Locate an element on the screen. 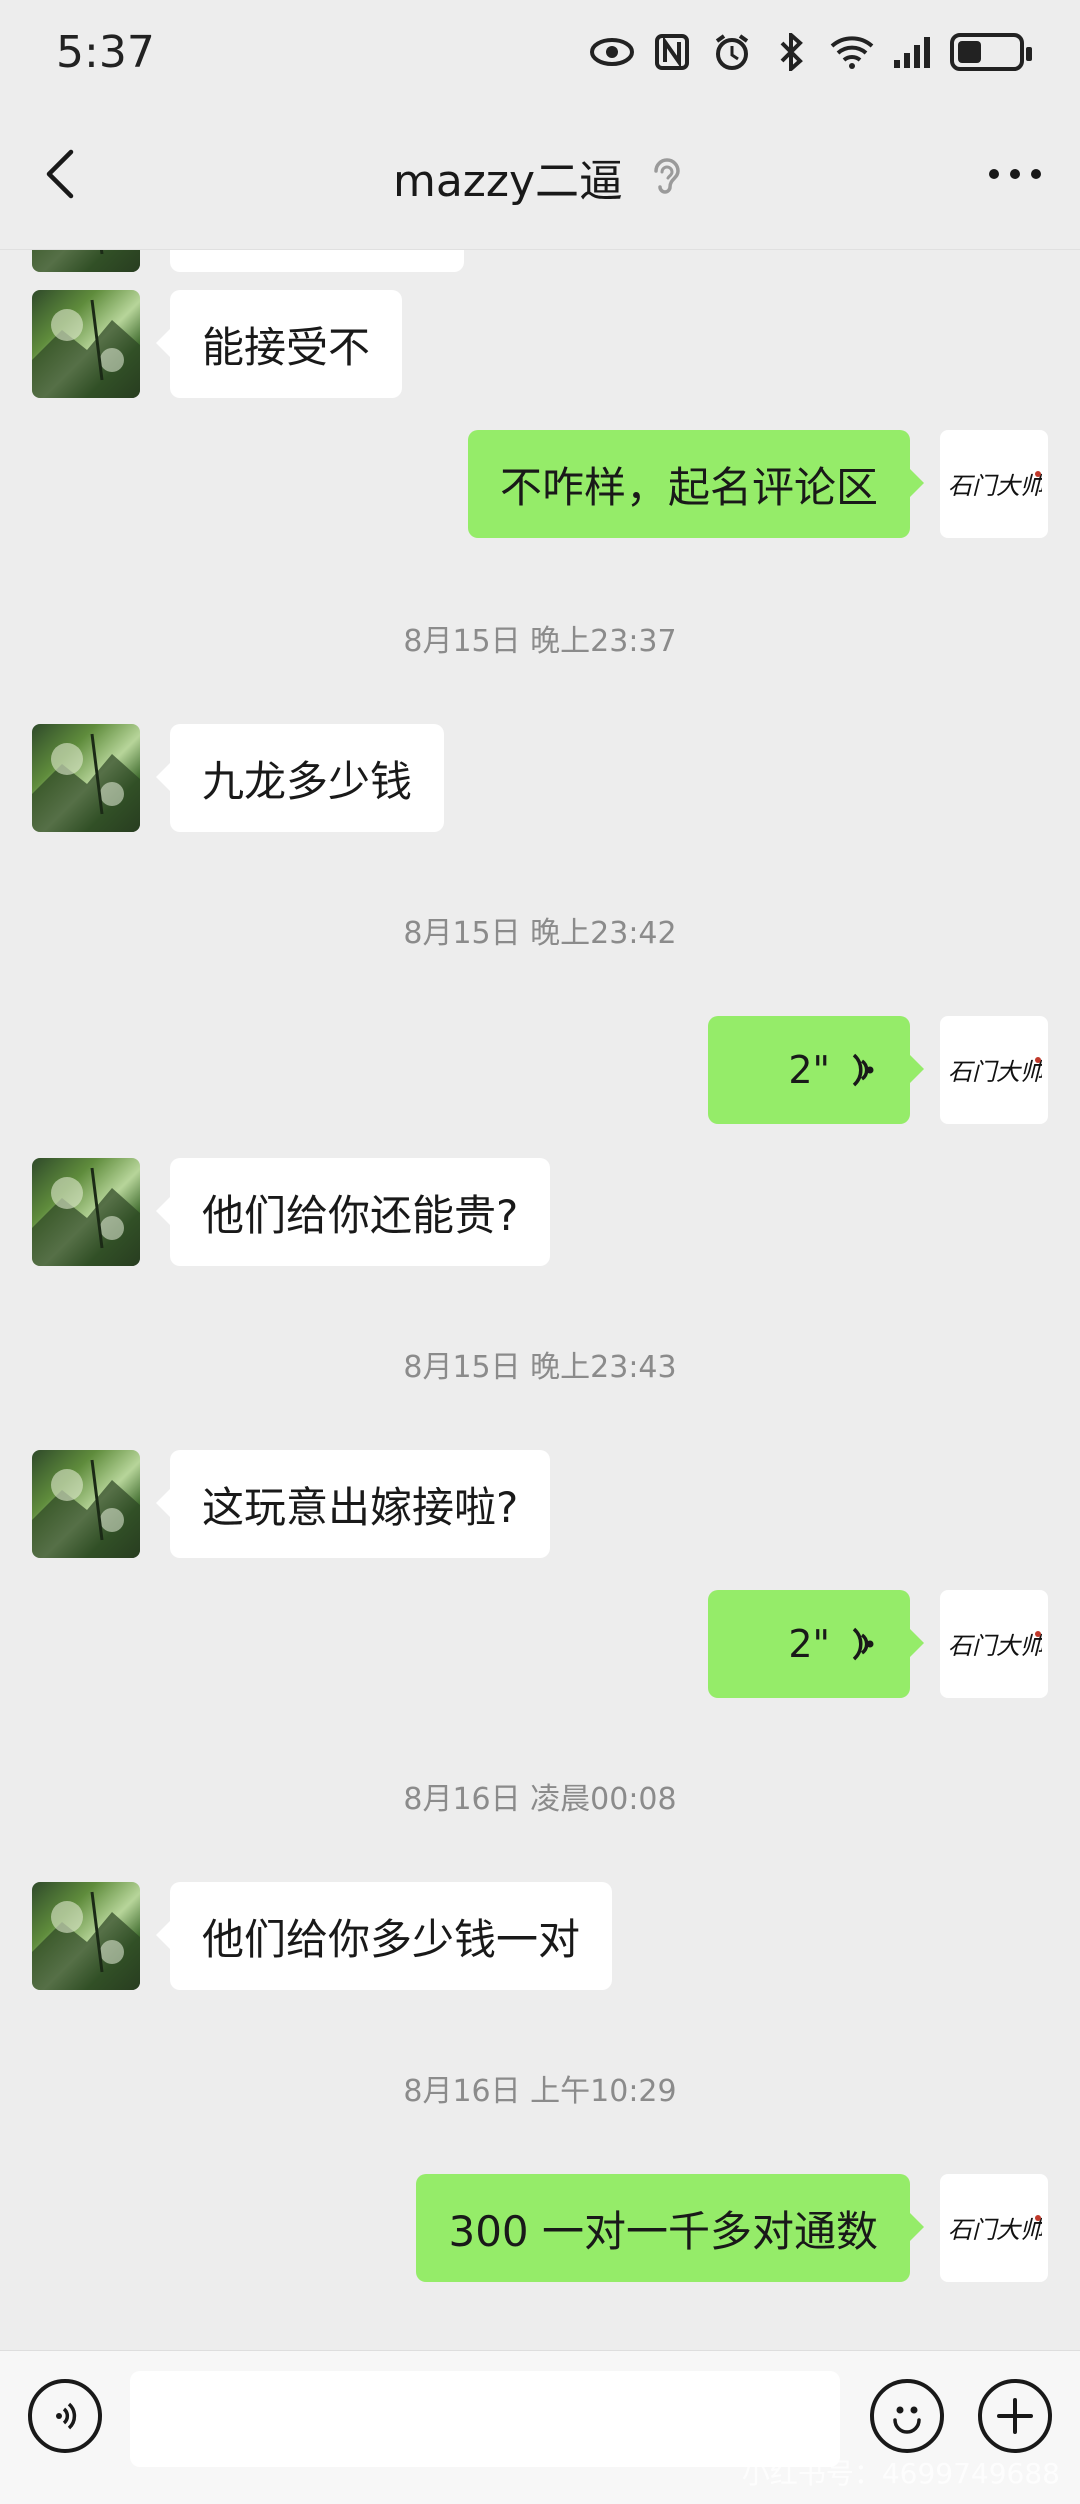 This screenshot has height=2504, width=1080. plus-icon is located at coordinates (1015, 2416).